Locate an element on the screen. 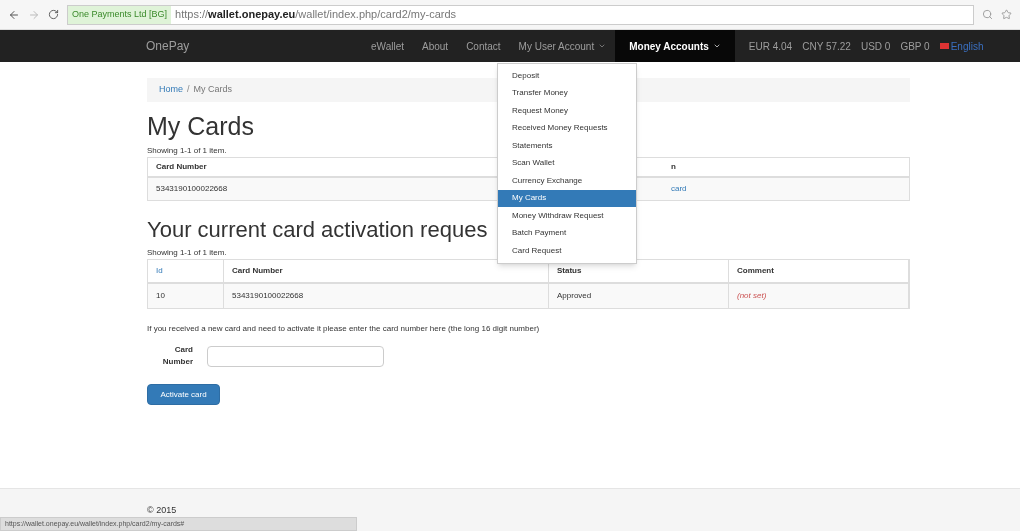  breadcrumb-link: Home is located at coordinates (171, 90).